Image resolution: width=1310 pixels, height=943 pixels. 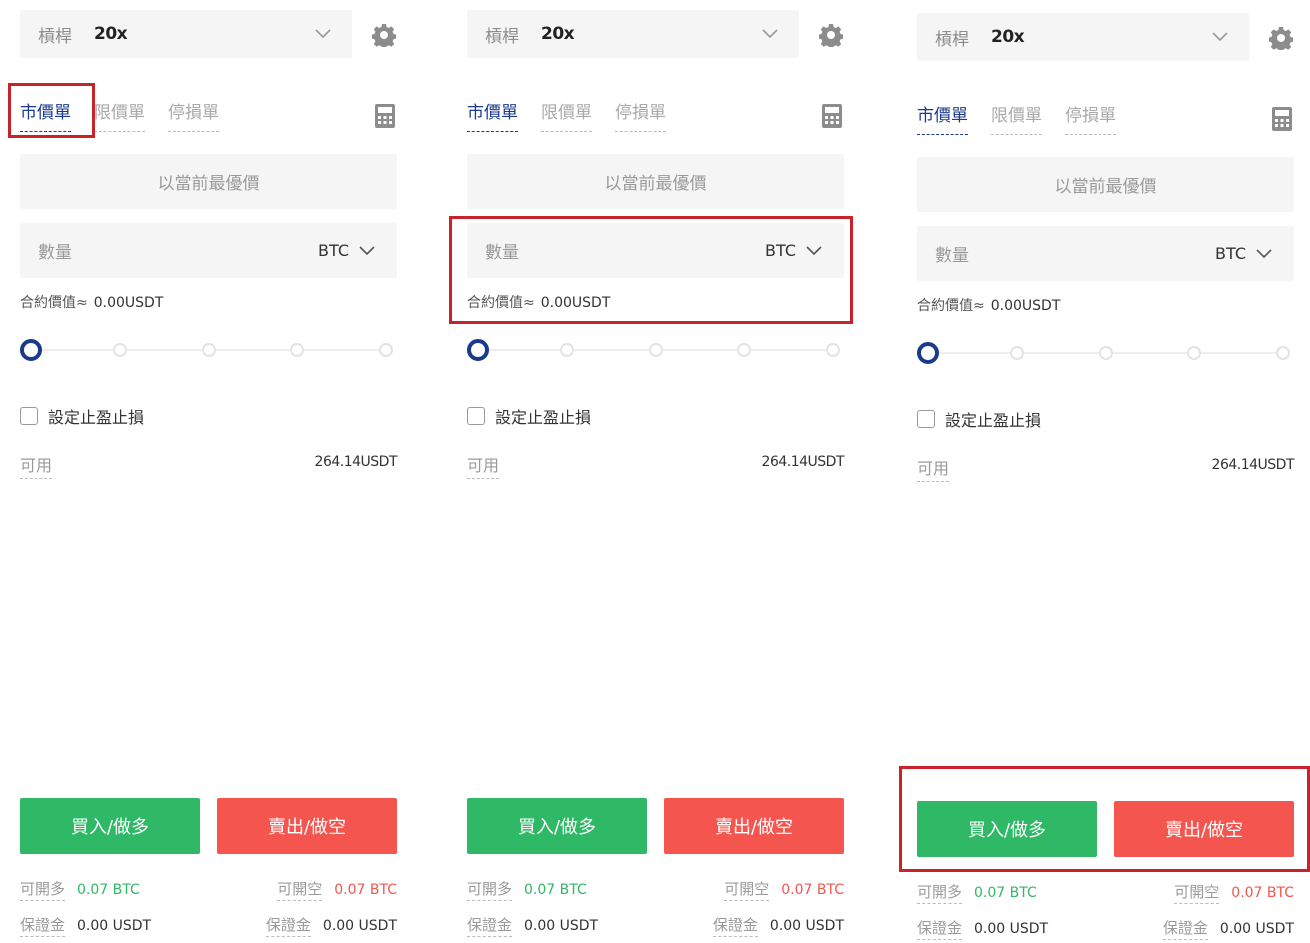 What do you see at coordinates (1025, 306) in the screenshot?
I see `contract-value: 0.00USDT` at bounding box center [1025, 306].